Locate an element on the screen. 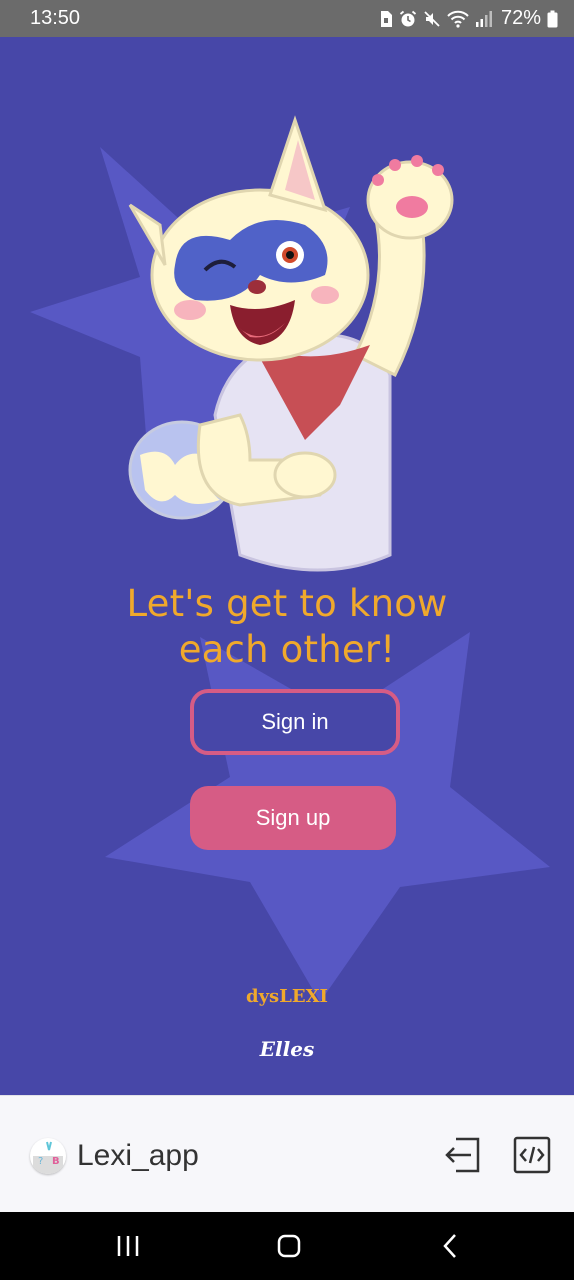 The width and height of the screenshot is (574, 1280). alarm-icon is located at coordinates (408, 18).